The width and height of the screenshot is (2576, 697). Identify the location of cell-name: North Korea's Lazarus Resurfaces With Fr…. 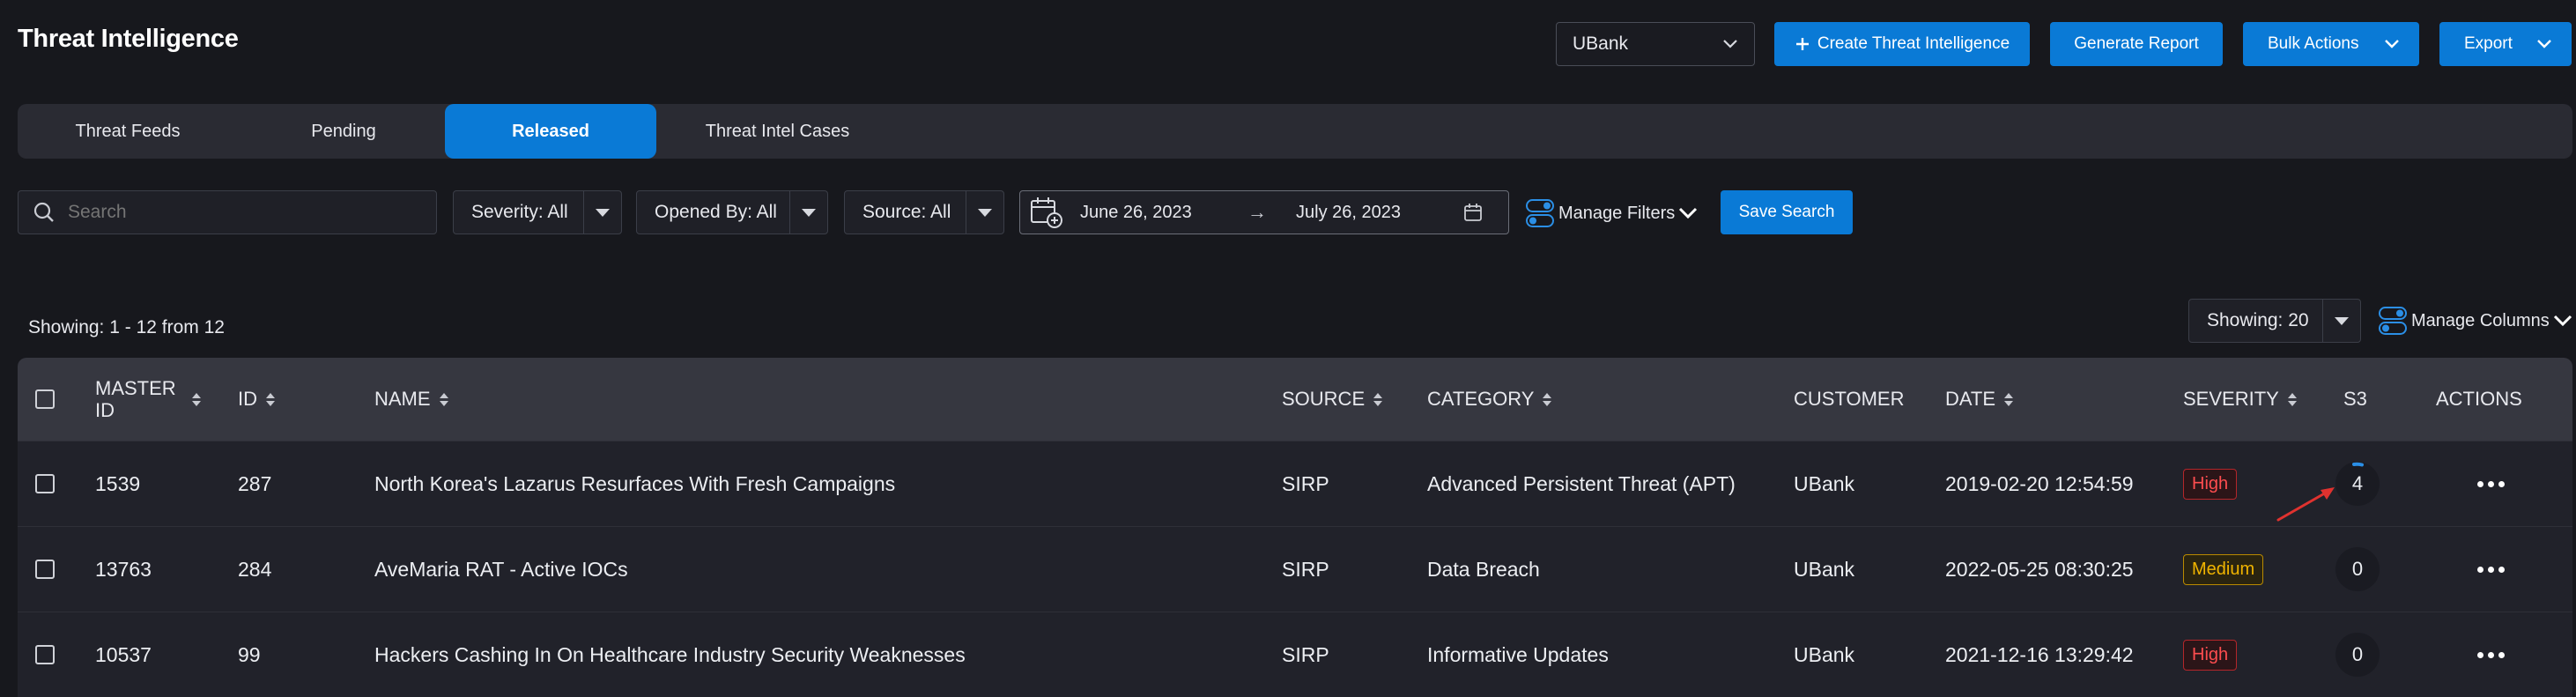
(634, 483).